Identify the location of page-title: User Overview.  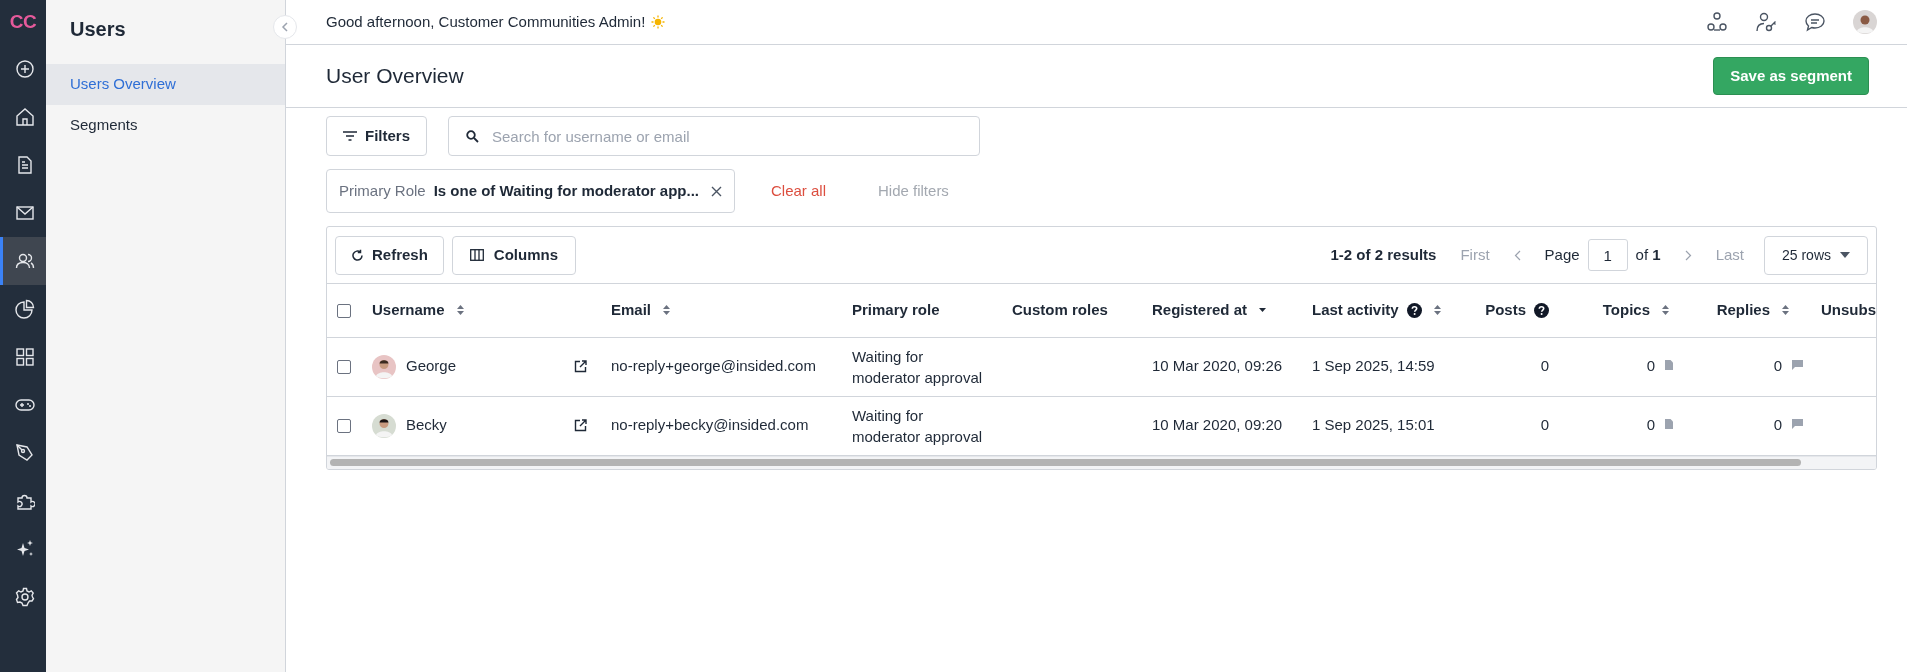
(395, 76).